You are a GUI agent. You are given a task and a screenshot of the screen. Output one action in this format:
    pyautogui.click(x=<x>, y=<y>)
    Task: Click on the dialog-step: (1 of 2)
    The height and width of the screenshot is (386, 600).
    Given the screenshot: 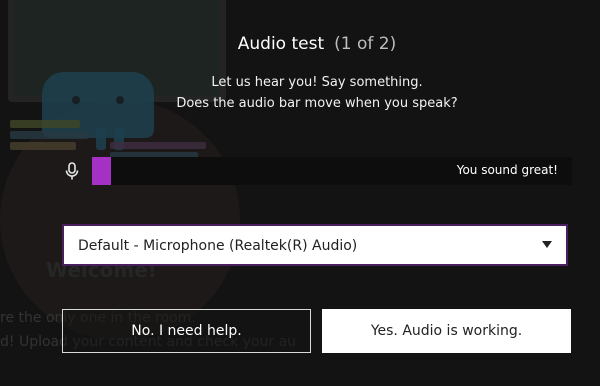 What is the action you would take?
    pyautogui.click(x=365, y=44)
    